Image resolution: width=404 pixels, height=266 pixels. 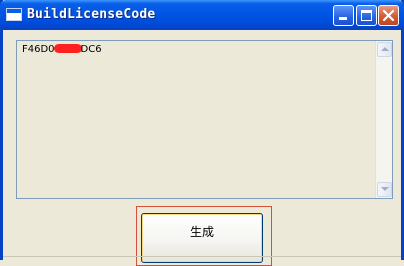 I want to click on app-window-icon, so click(x=14, y=14).